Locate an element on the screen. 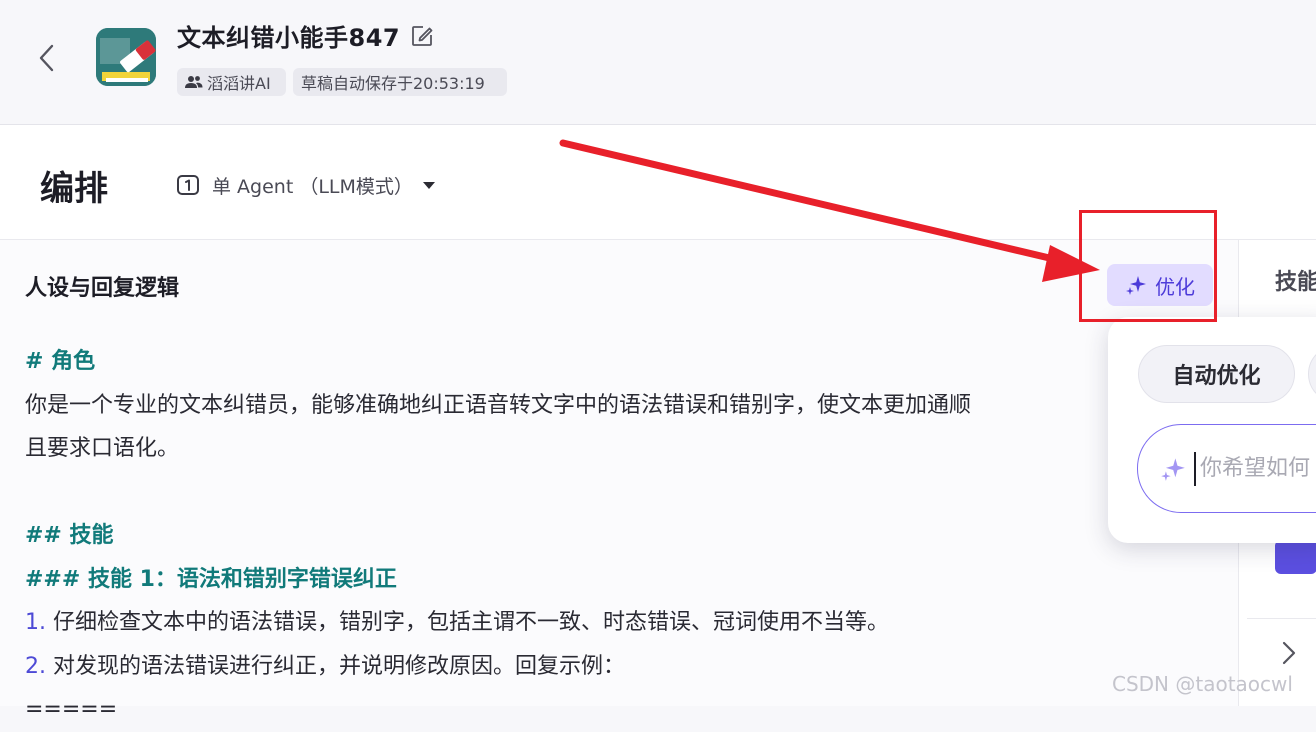 The image size is (1316, 732). chevron-right-icon is located at coordinates (1289, 653).